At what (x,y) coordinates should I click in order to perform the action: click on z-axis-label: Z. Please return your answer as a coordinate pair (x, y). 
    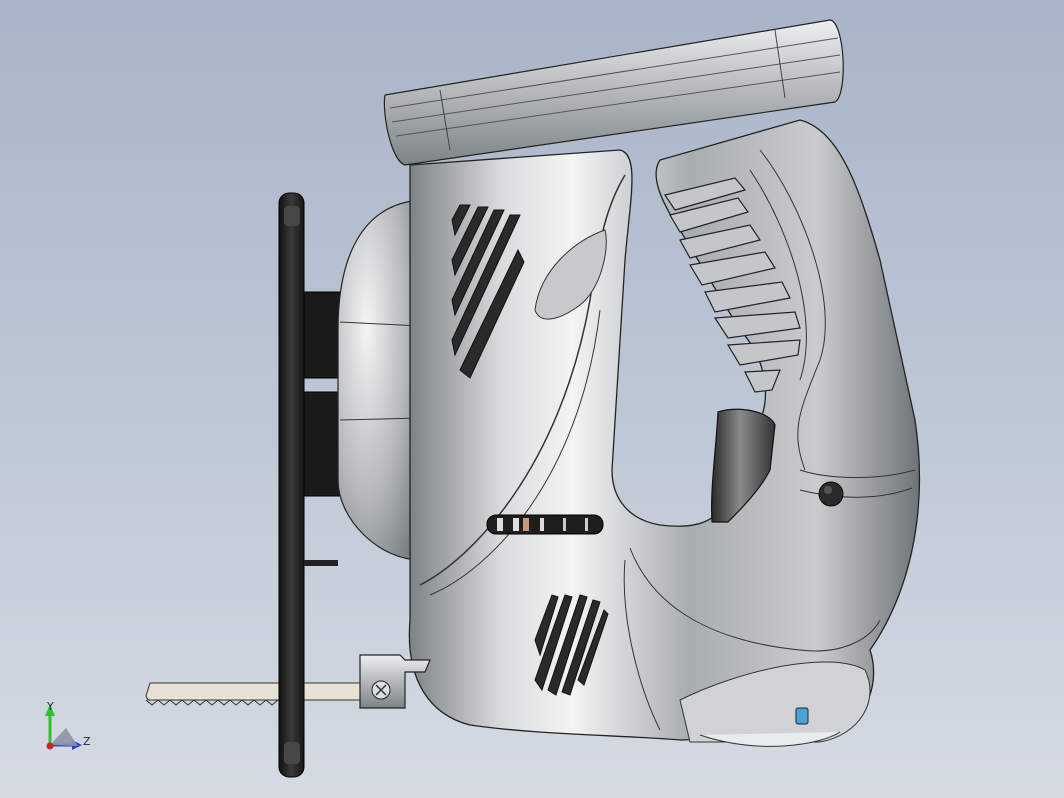
    Looking at the image, I should click on (87, 741).